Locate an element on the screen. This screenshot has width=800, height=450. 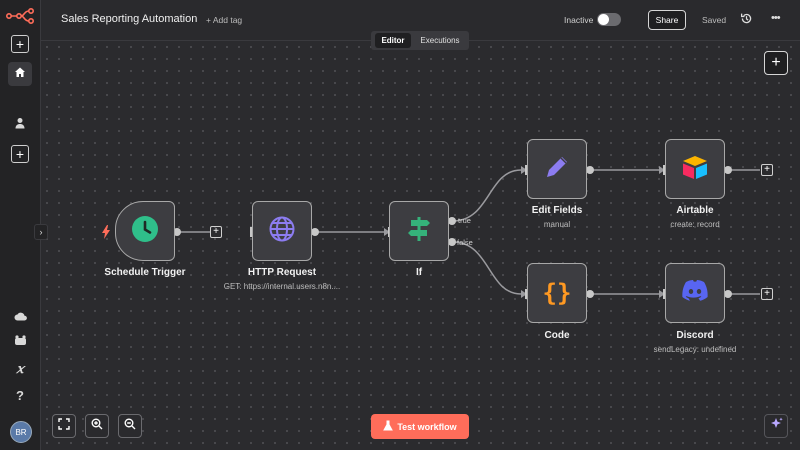
sparkle-icon is located at coordinates (776, 426).